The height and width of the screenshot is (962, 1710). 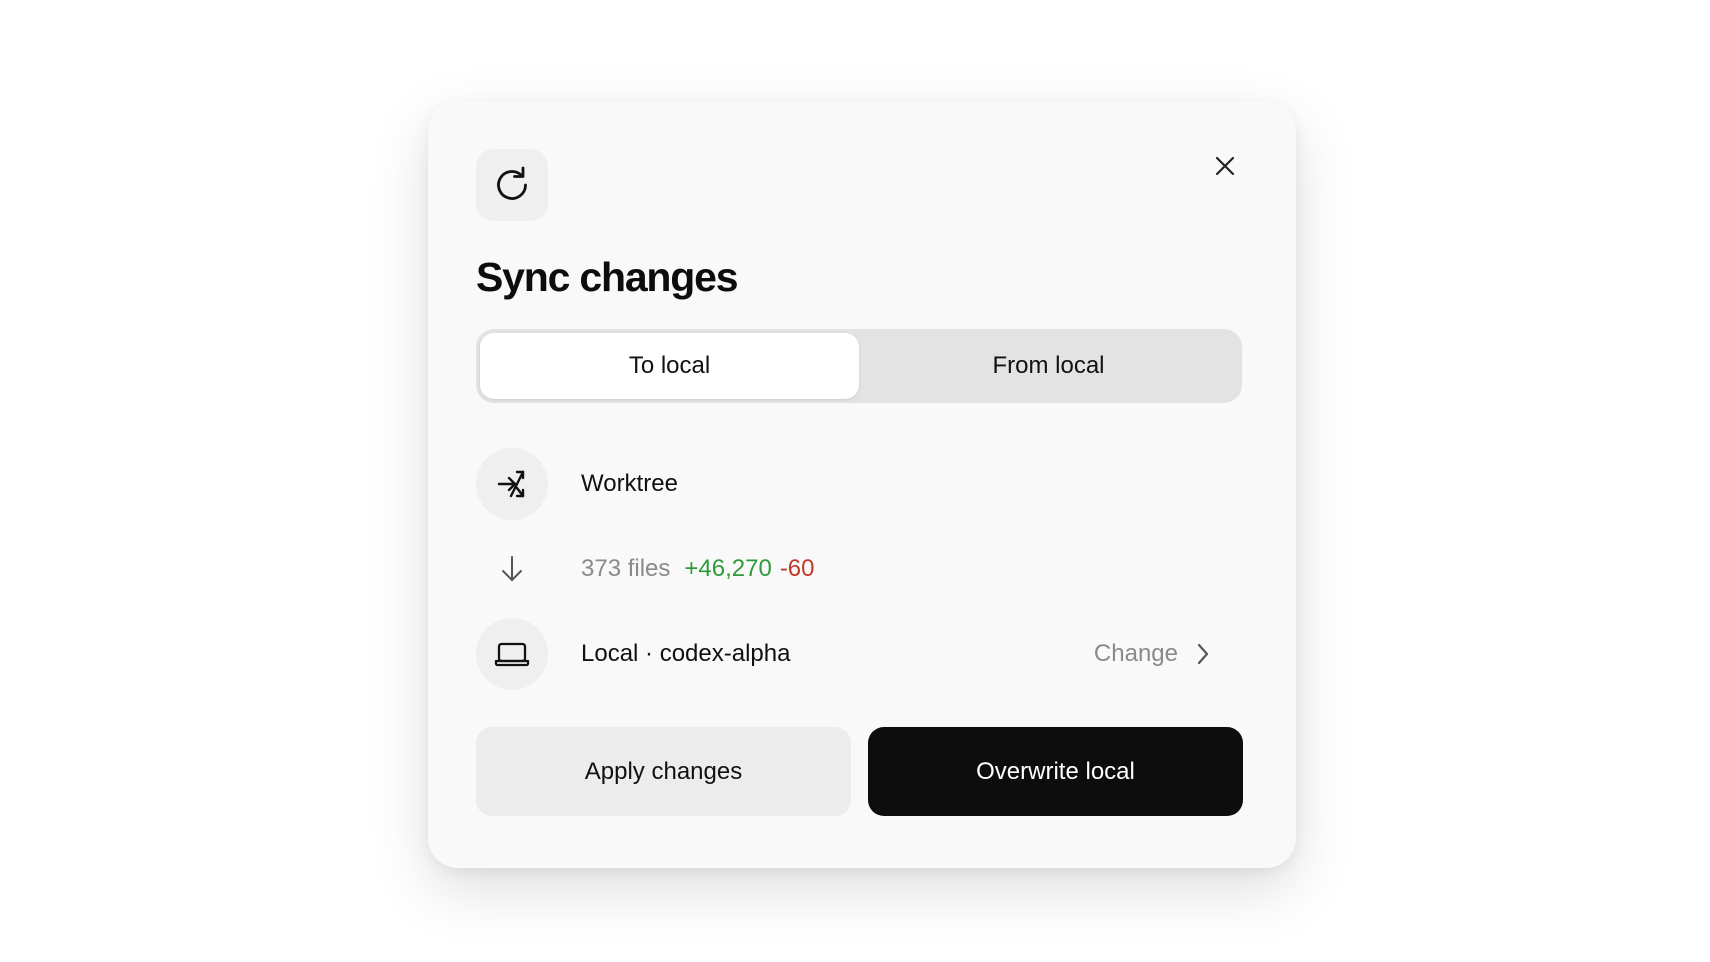 I want to click on dialog-actions: Apply changes Overwrite local, so click(x=862, y=771).